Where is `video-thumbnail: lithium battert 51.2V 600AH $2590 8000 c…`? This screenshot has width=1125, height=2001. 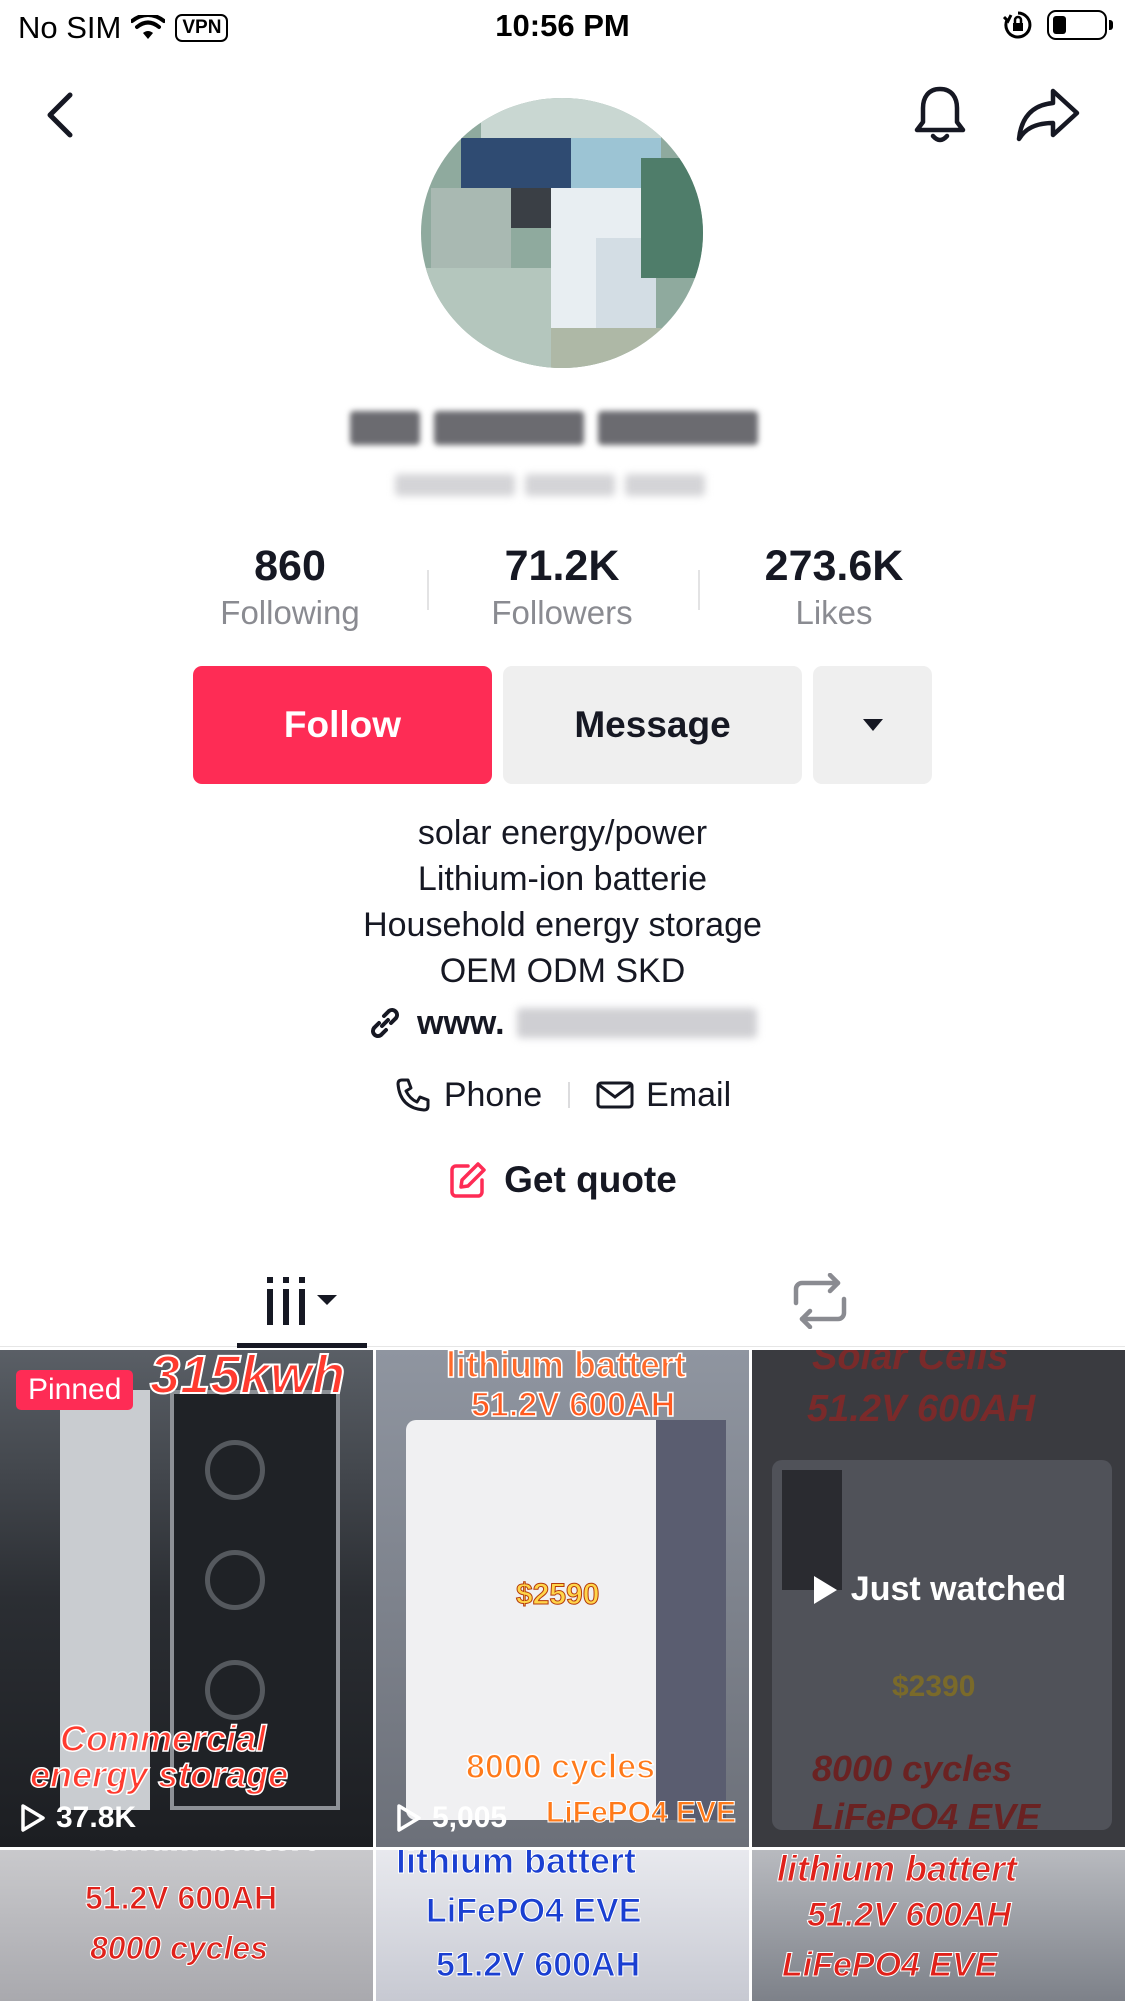
video-thumbnail: lithium battert 51.2V 600AH $2590 8000 c… is located at coordinates (562, 1598).